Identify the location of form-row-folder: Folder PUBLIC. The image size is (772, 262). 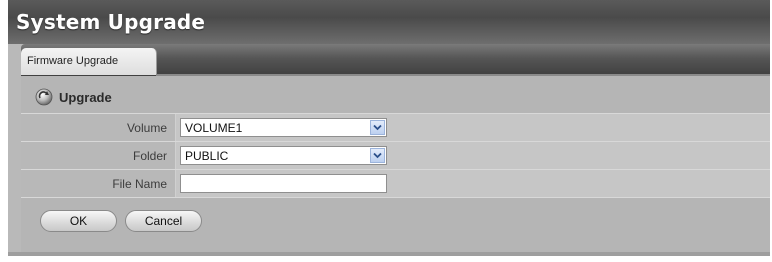
(395, 155).